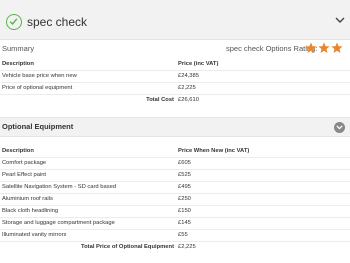 The width and height of the screenshot is (350, 263). Describe the element at coordinates (57, 22) in the screenshot. I see `header-title: spec check` at that location.